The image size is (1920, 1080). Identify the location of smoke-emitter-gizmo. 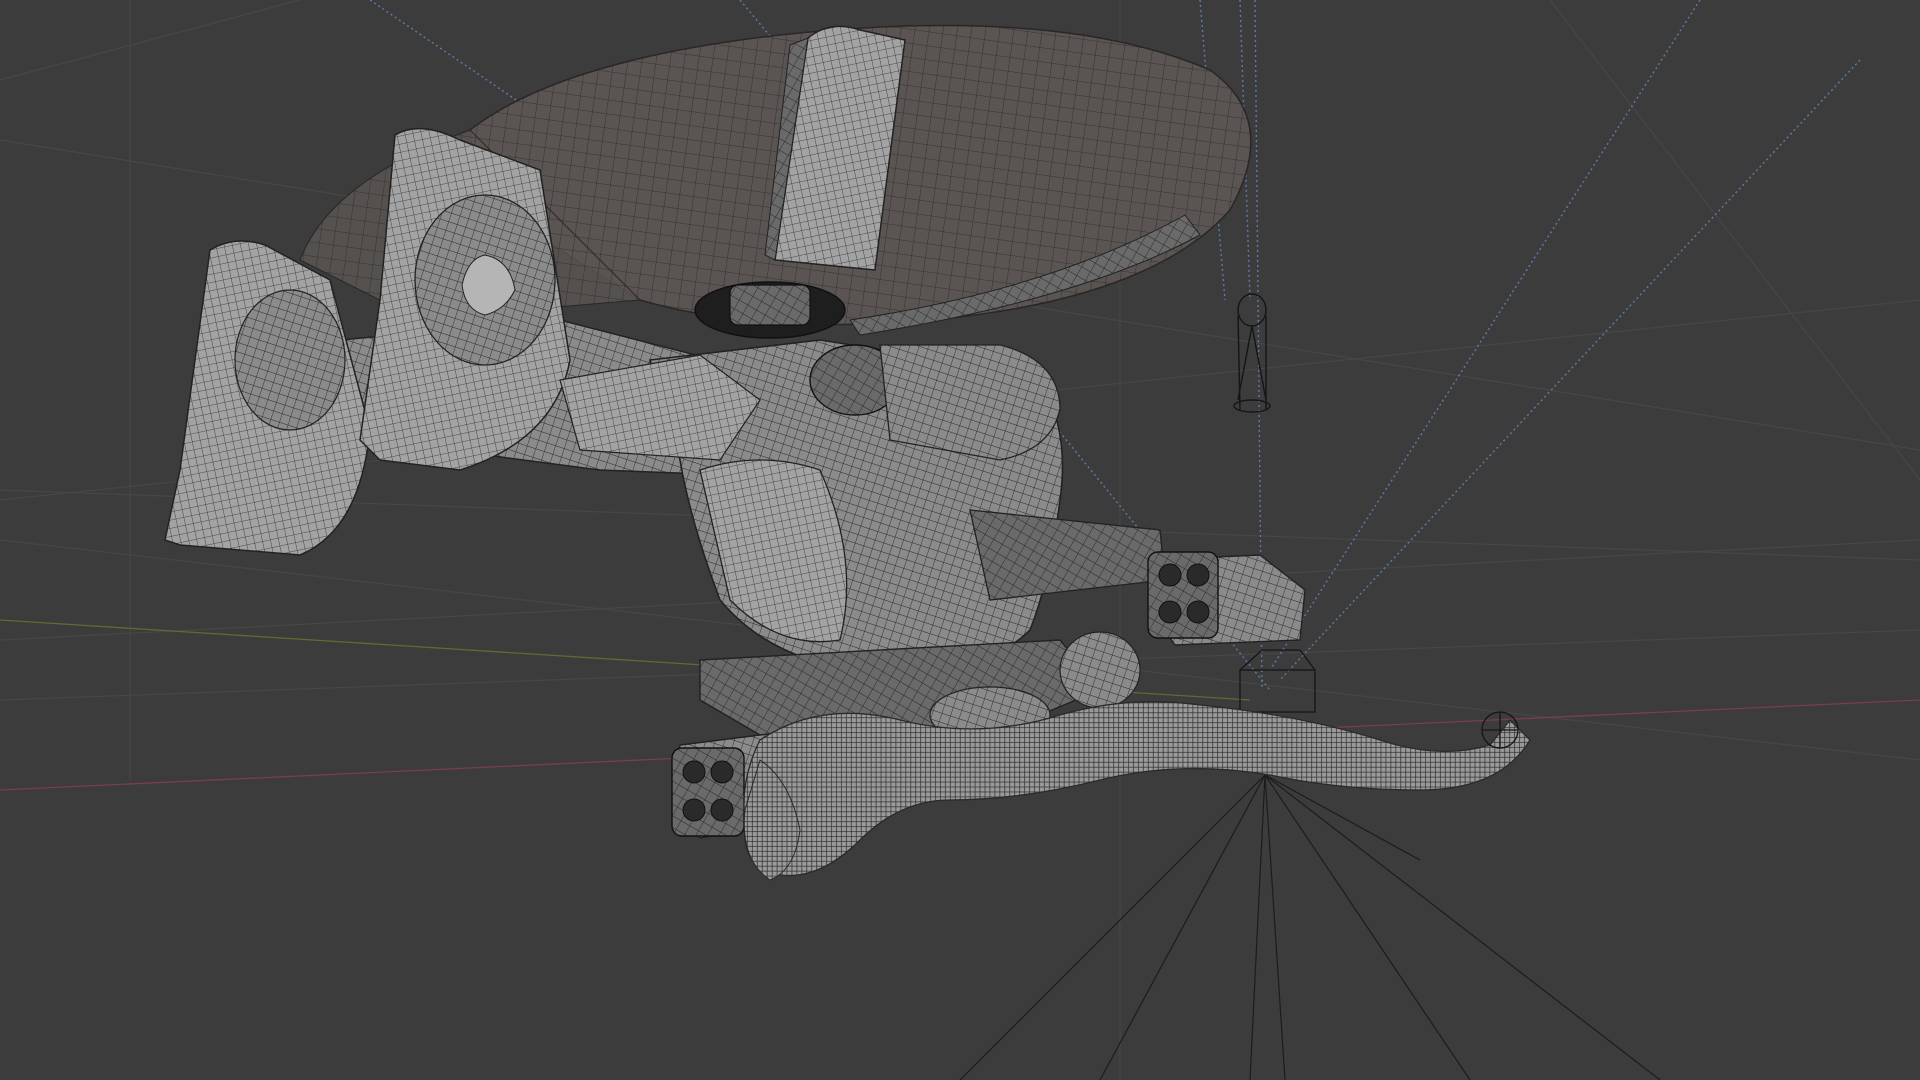
(1500, 730).